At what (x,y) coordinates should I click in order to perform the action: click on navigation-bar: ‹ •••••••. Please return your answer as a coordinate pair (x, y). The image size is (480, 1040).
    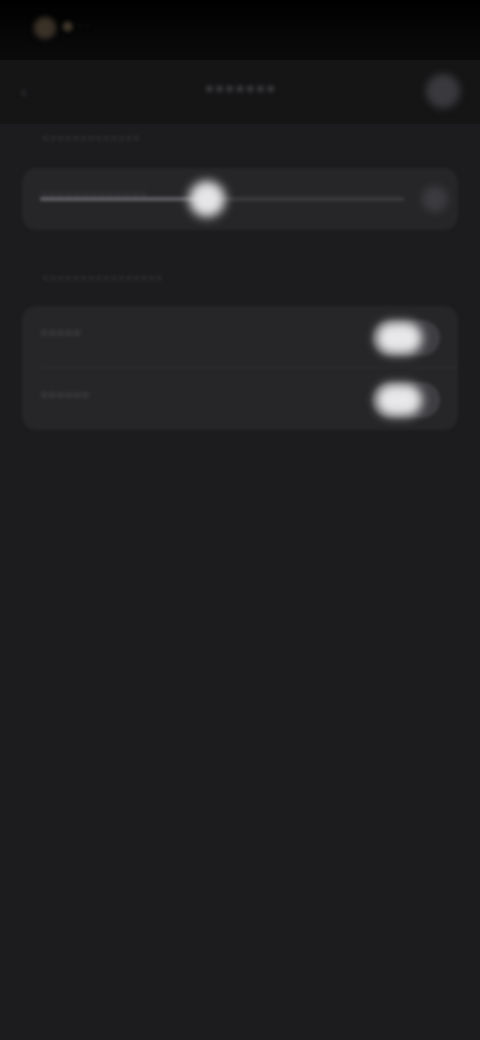
    Looking at the image, I should click on (240, 92).